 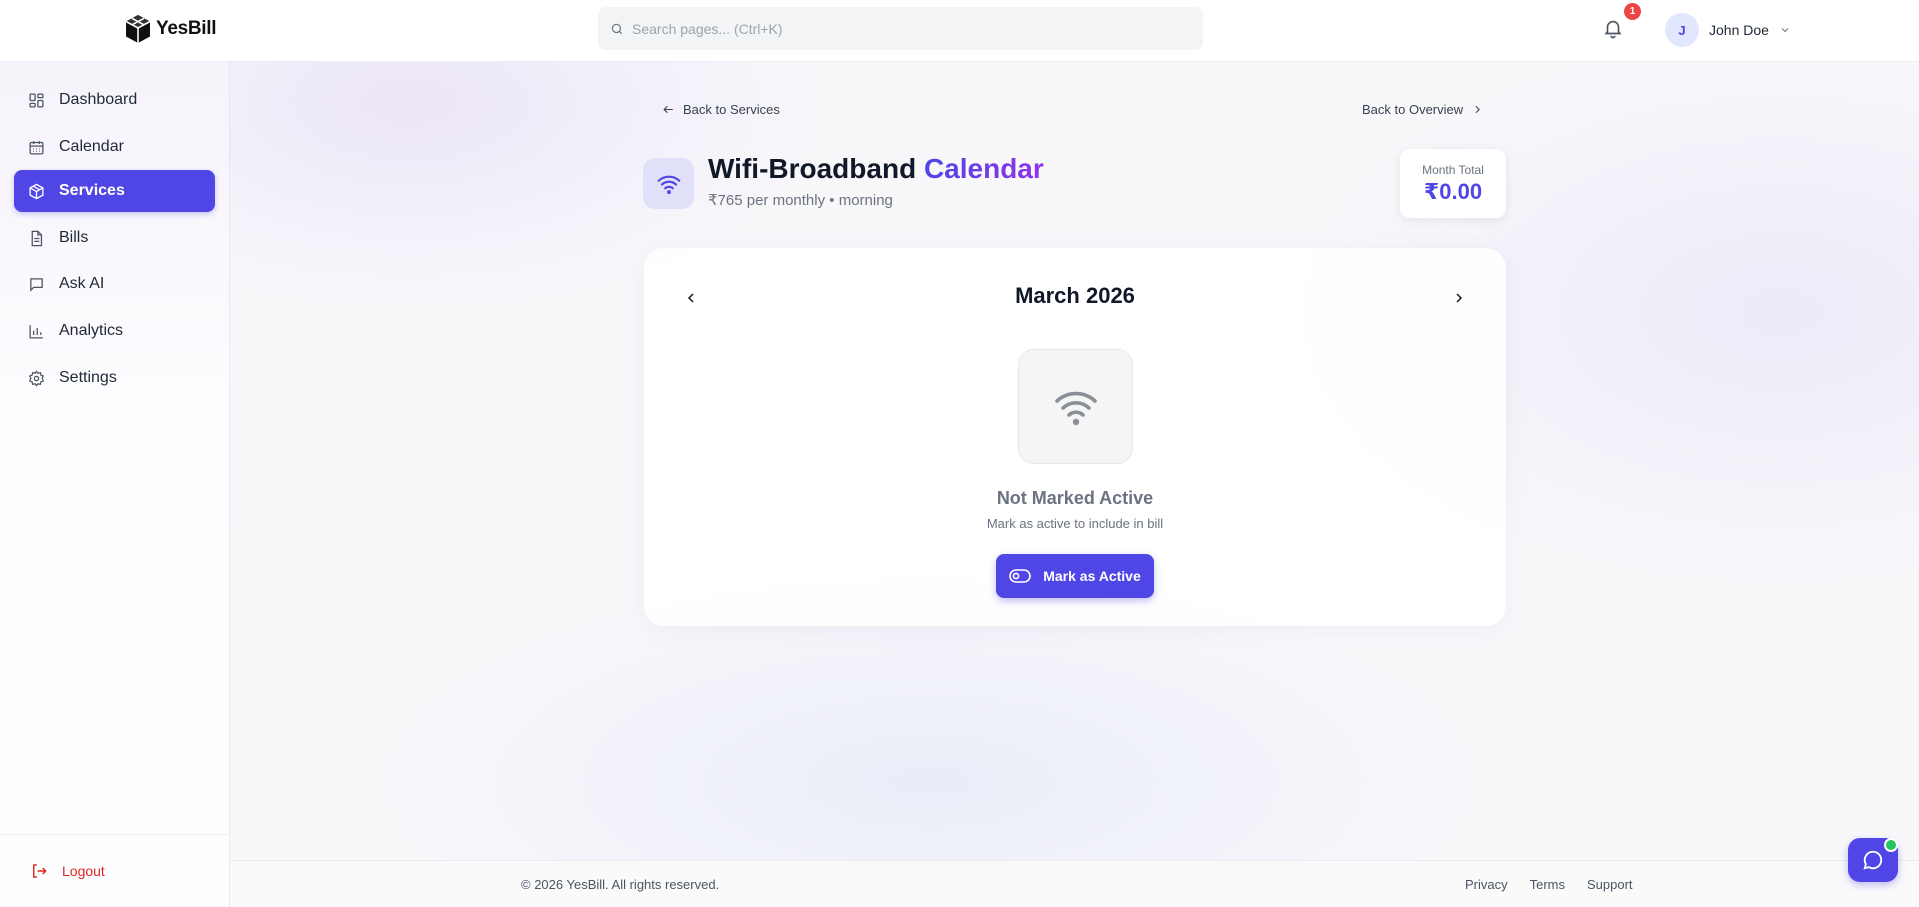 What do you see at coordinates (800, 200) in the screenshot?
I see `service-subtitle: ₹765 per monthly • morning` at bounding box center [800, 200].